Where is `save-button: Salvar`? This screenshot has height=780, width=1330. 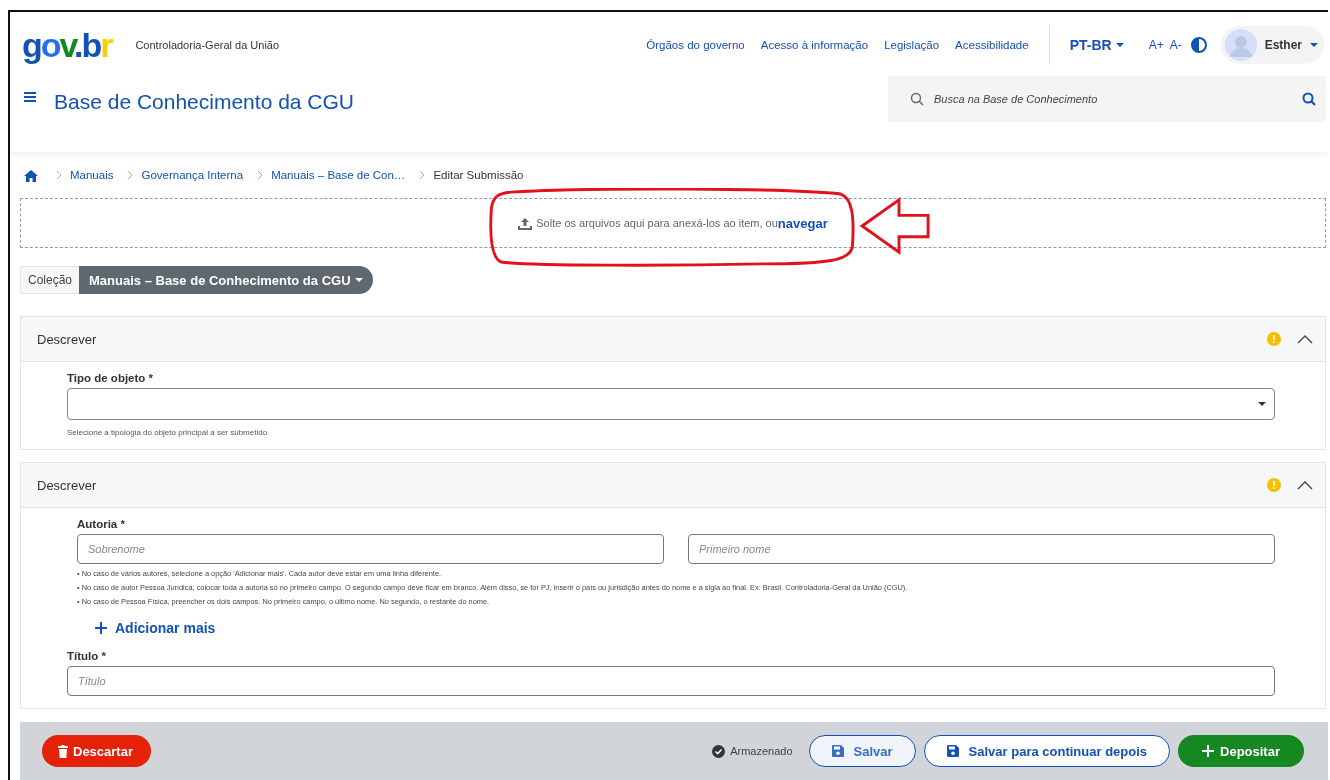 save-button: Salvar is located at coordinates (862, 751).